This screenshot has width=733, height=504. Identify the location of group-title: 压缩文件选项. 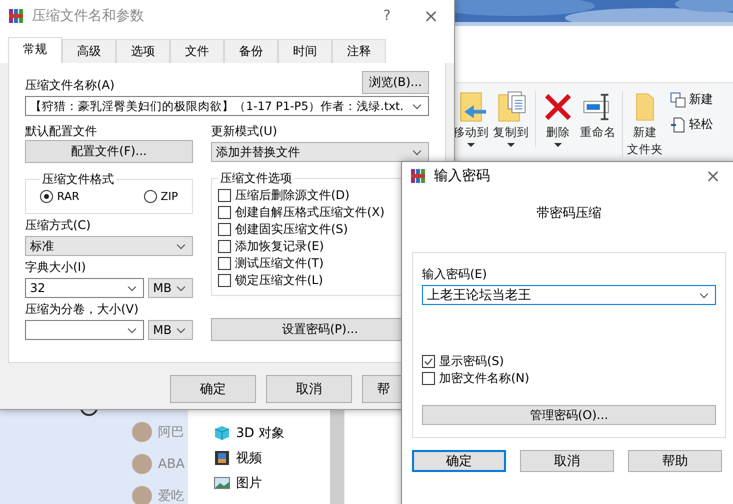
(256, 178).